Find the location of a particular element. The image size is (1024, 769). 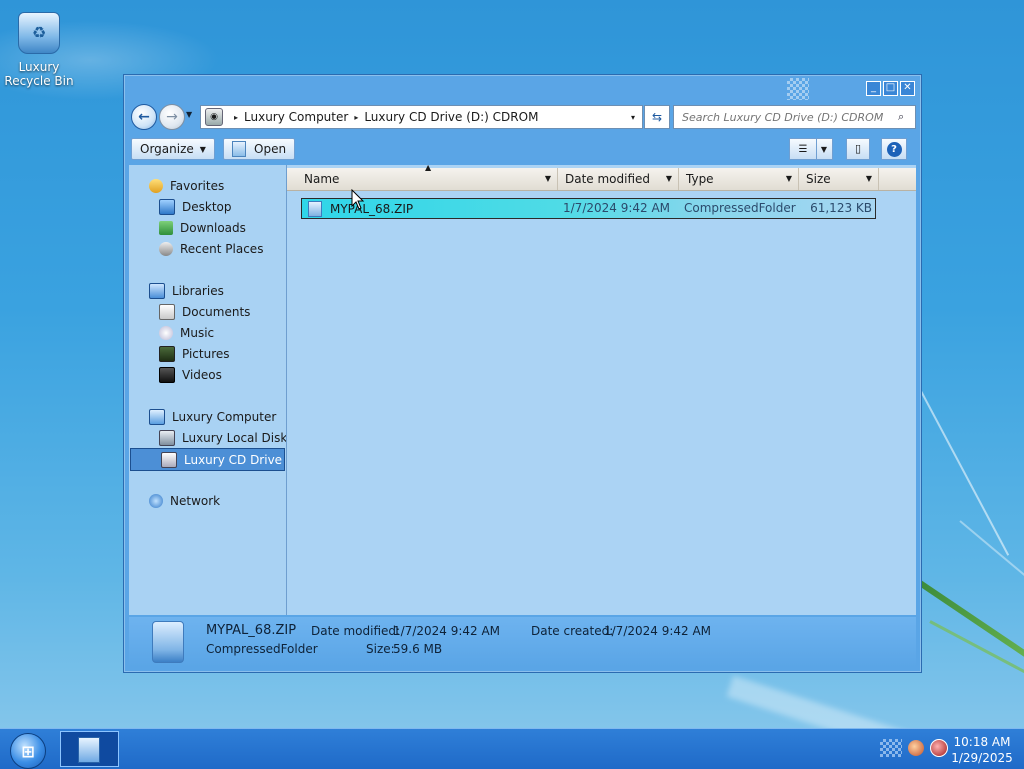

nav-network: Network is located at coordinates (207, 500).